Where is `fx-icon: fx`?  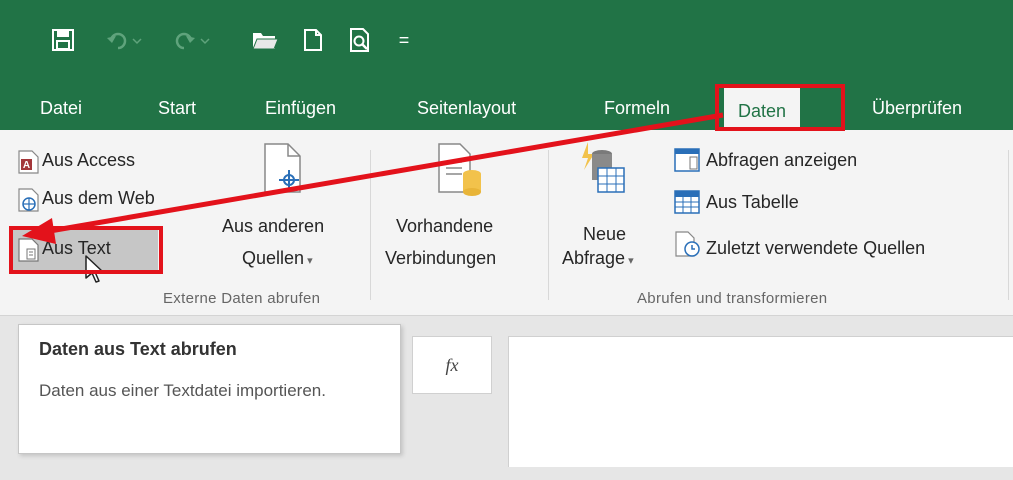
fx-icon: fx is located at coordinates (452, 364).